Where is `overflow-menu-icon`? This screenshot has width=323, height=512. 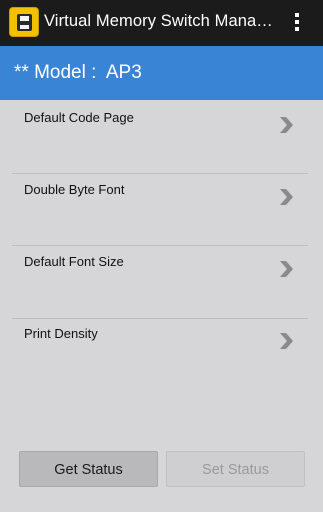 overflow-menu-icon is located at coordinates (297, 22).